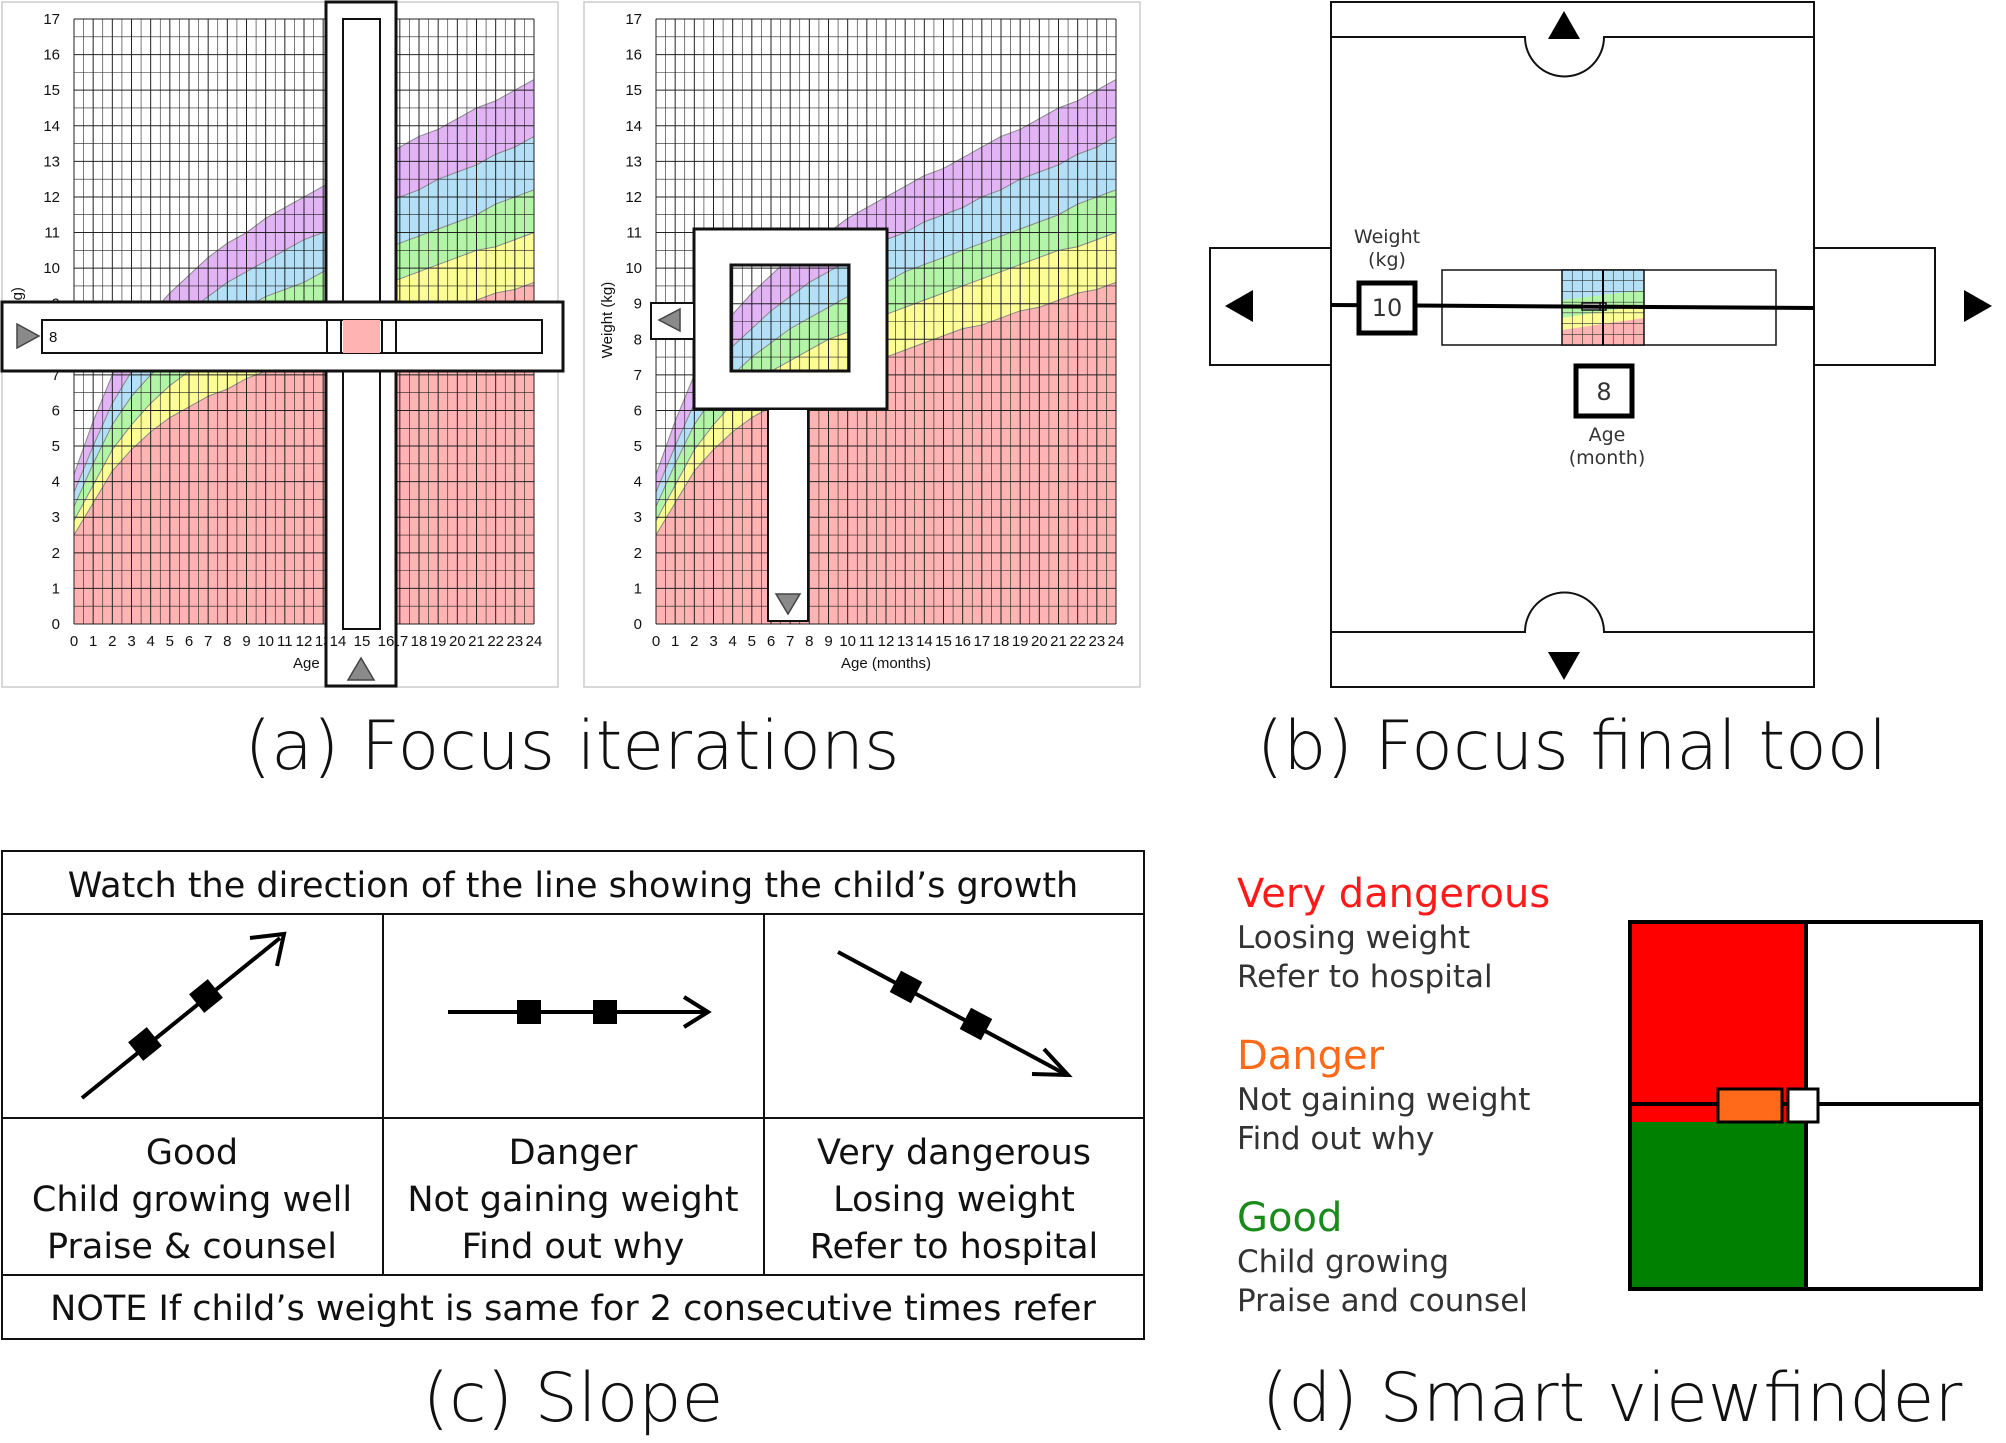  I want to click on down-stem, so click(788, 515).